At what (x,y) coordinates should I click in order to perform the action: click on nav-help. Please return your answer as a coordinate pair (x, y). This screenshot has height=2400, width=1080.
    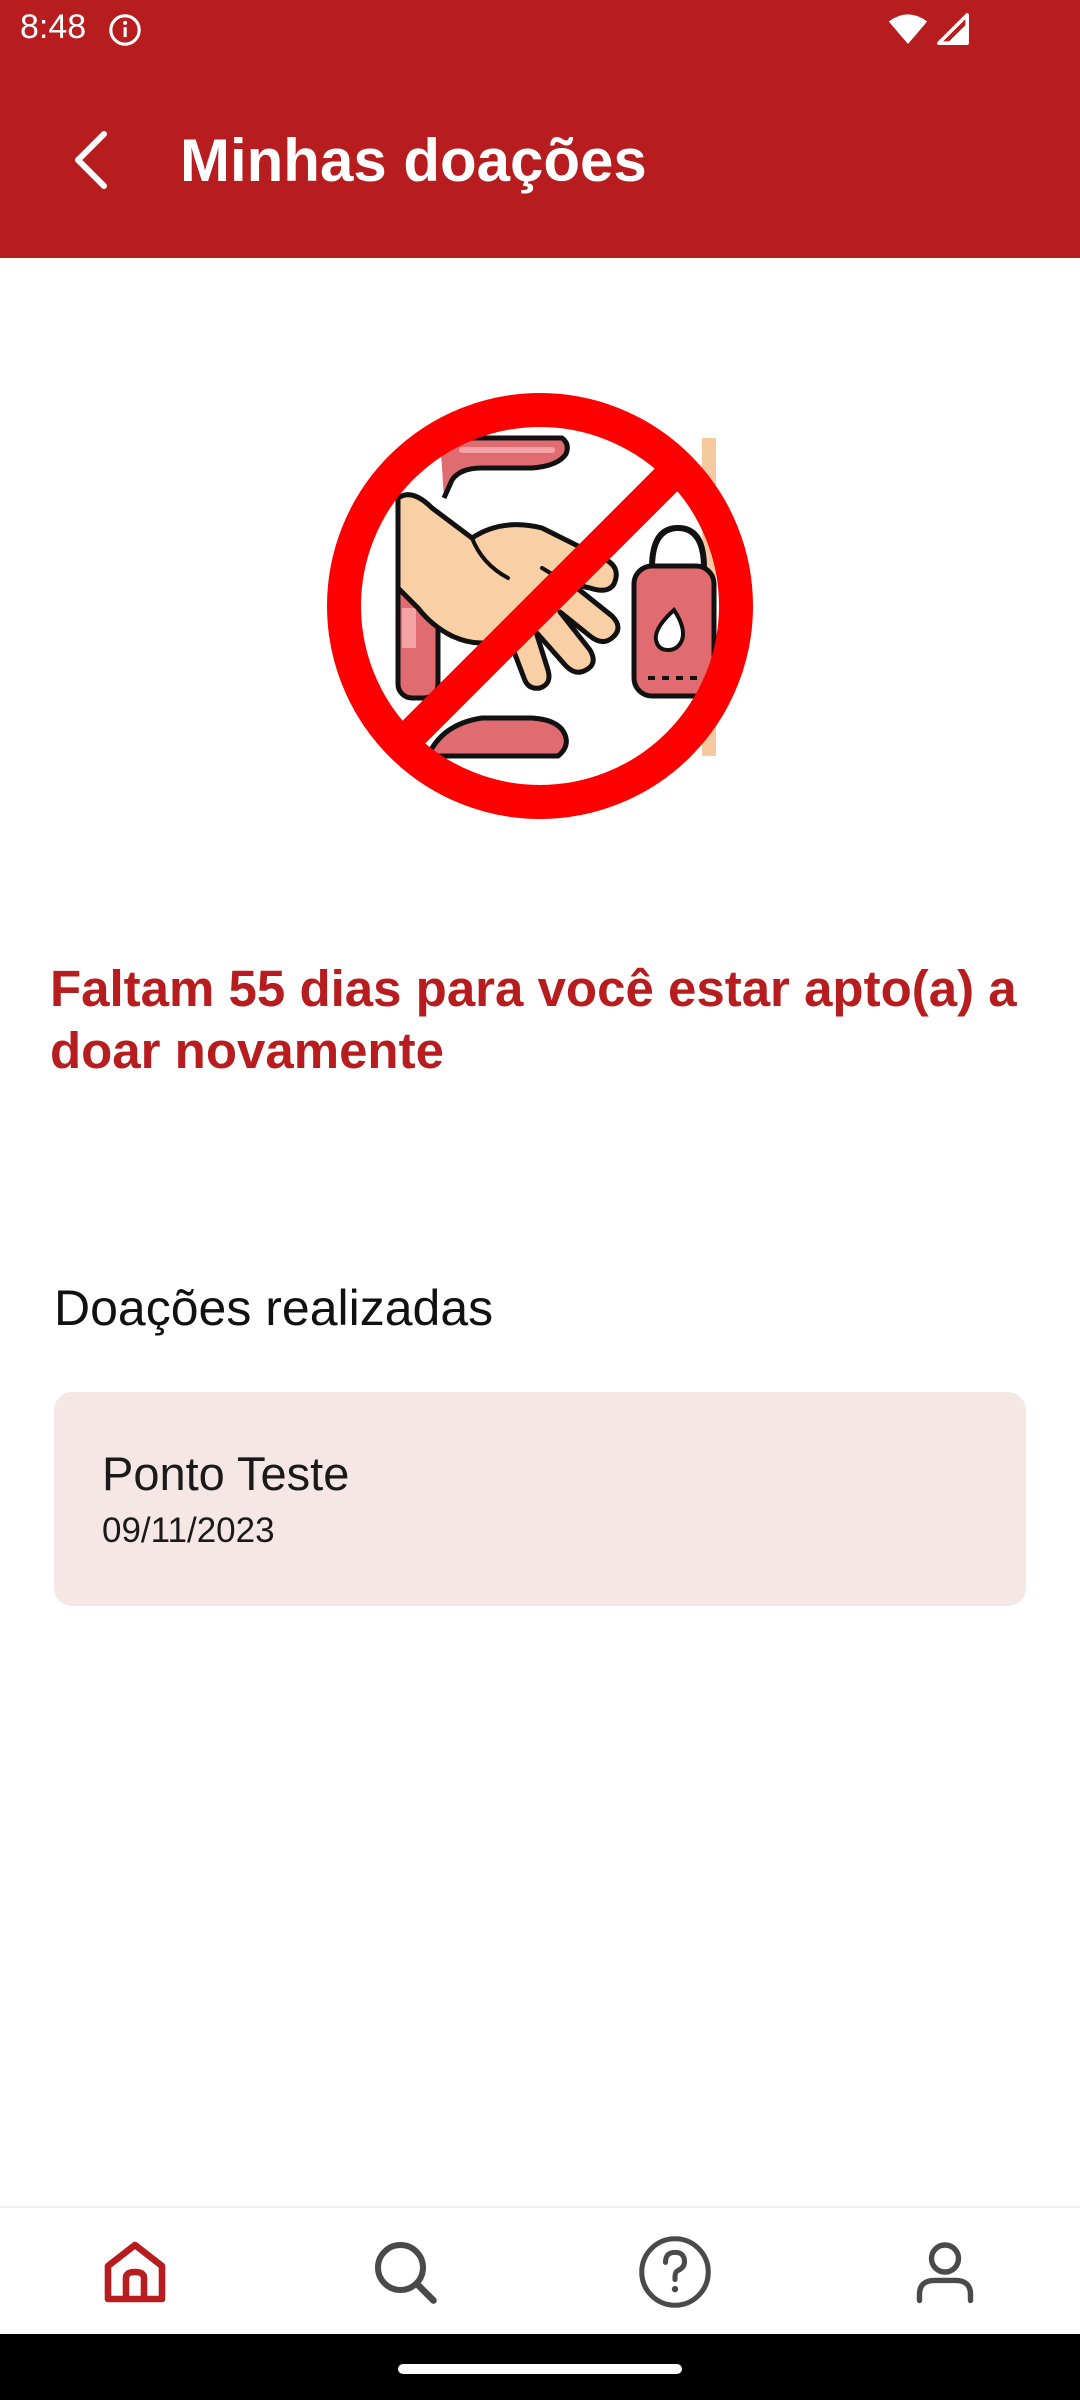
    Looking at the image, I should click on (675, 2272).